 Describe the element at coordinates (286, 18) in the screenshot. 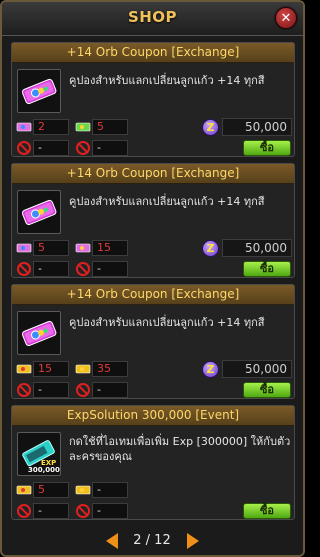

I see `close-icon: ✕` at that location.